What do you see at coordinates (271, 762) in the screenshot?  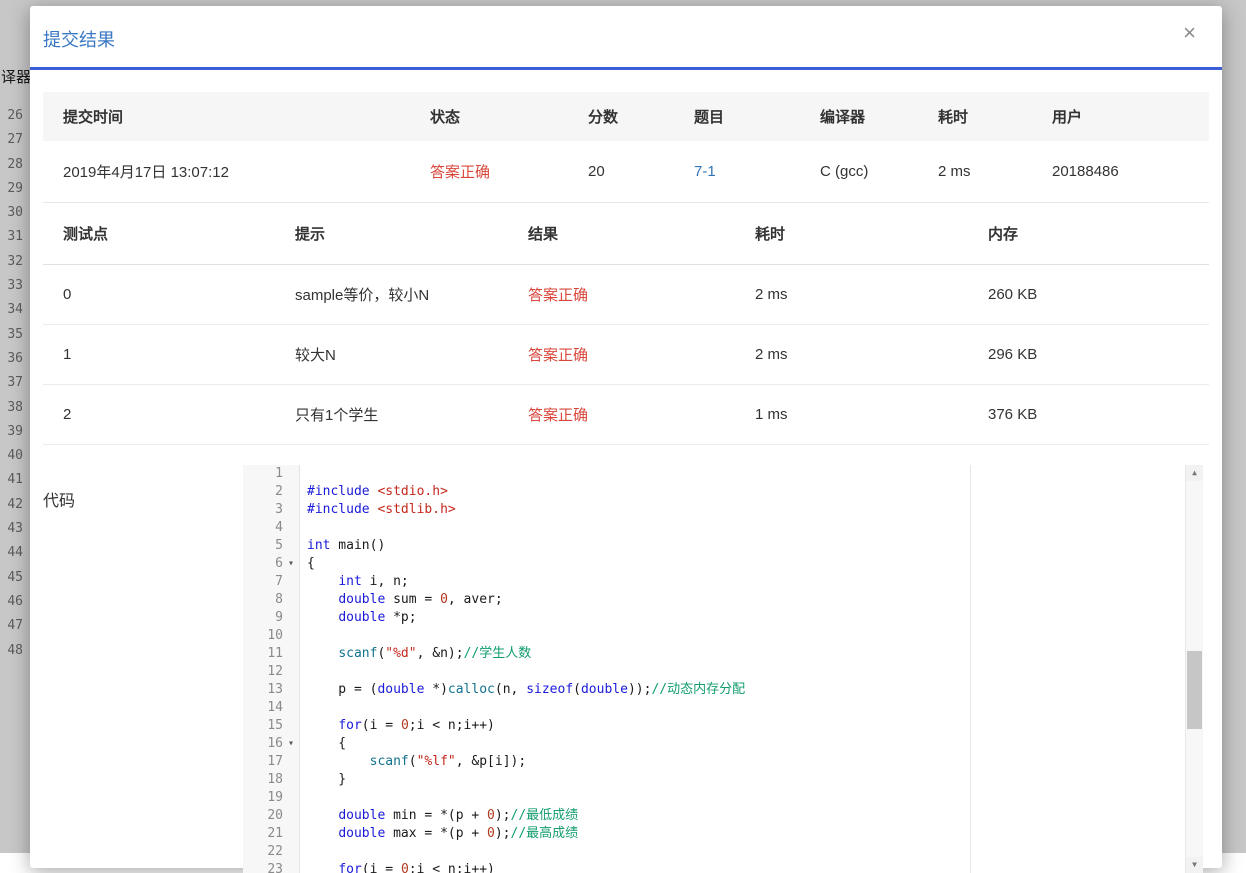 I see `gutter-line: 17` at bounding box center [271, 762].